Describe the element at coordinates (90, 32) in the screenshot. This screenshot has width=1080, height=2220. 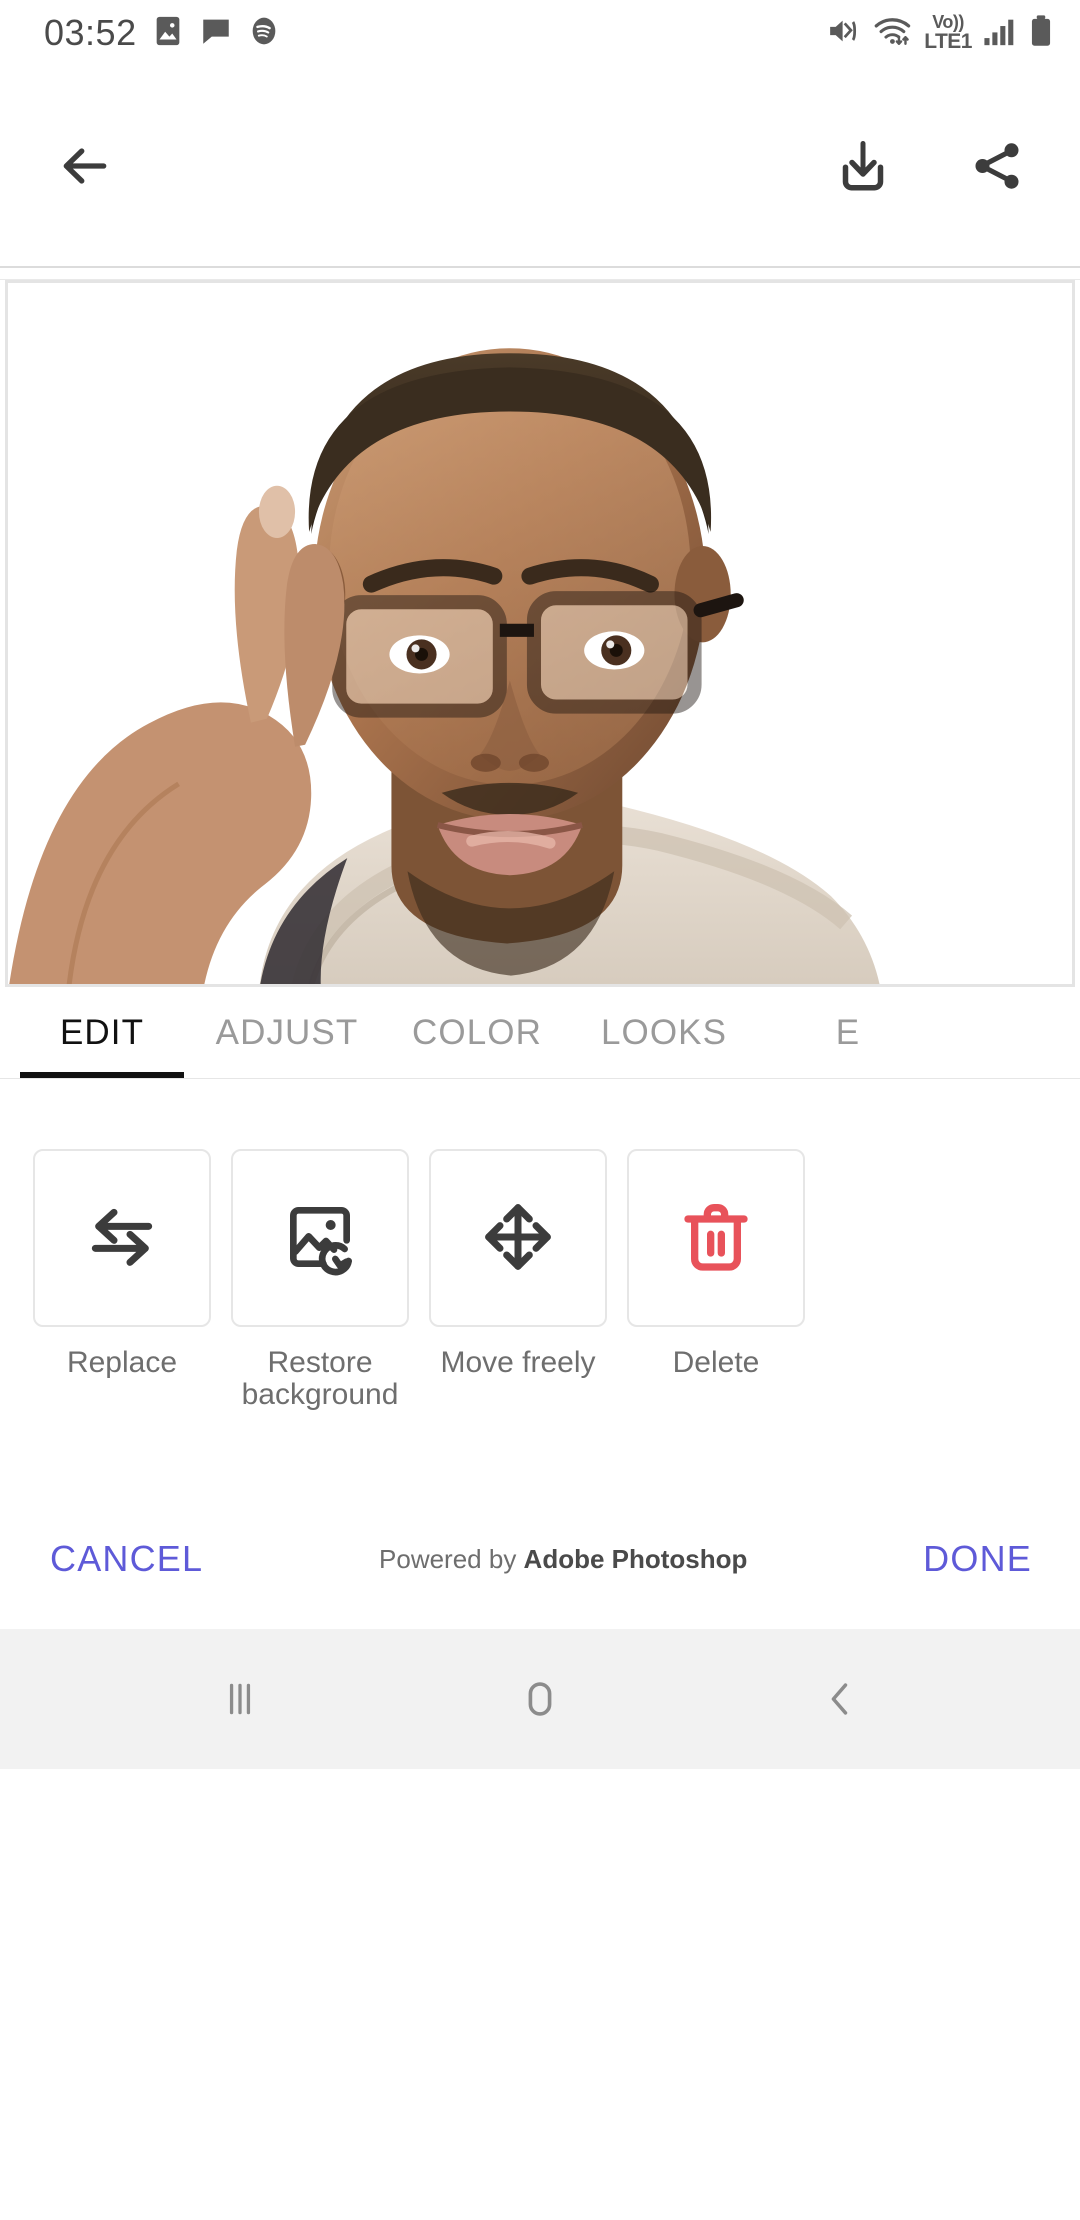
I see `status-clock: 03:52` at that location.